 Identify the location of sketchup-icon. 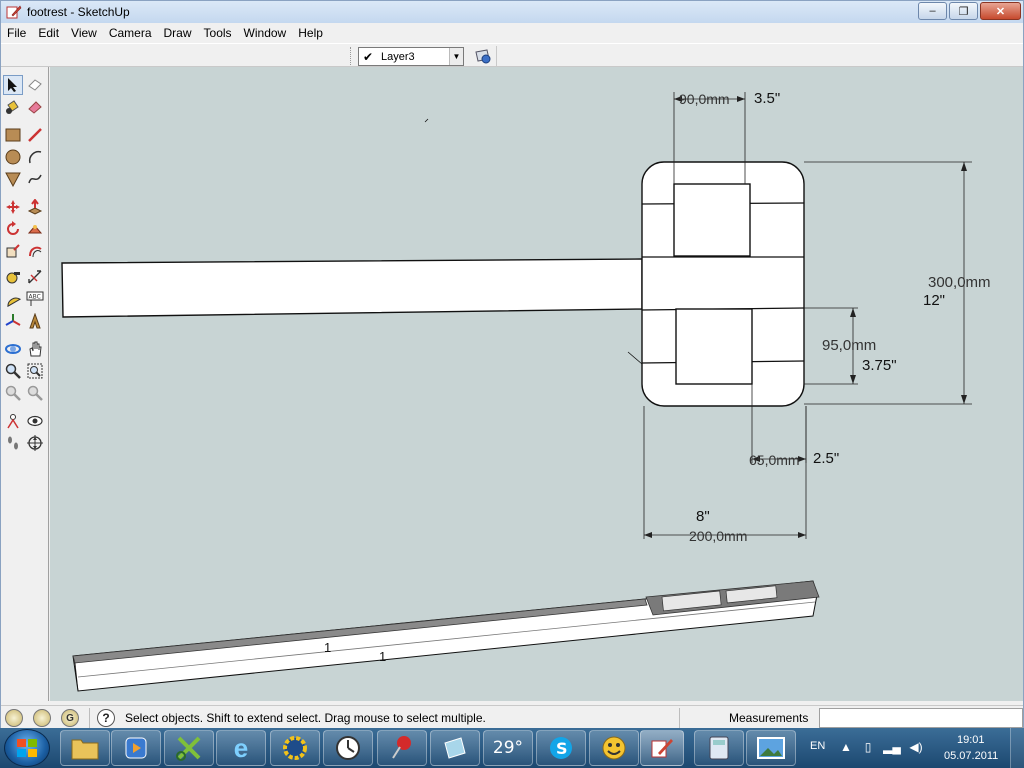
(662, 748).